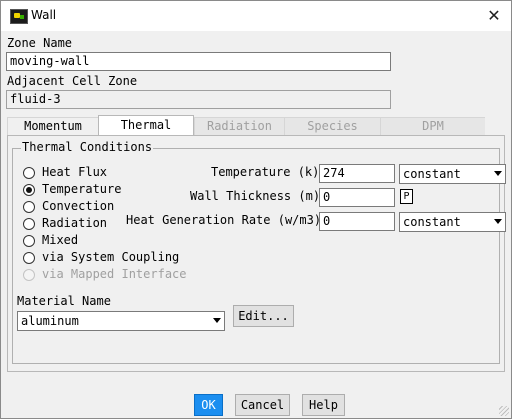 The image size is (512, 419). I want to click on heat-generation-method-select: constant, so click(452, 222).